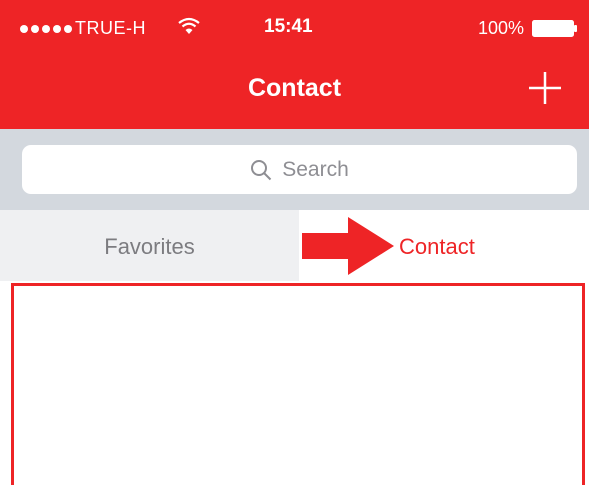 The height and width of the screenshot is (485, 589). I want to click on tab-favorites: Favorites, so click(149, 245).